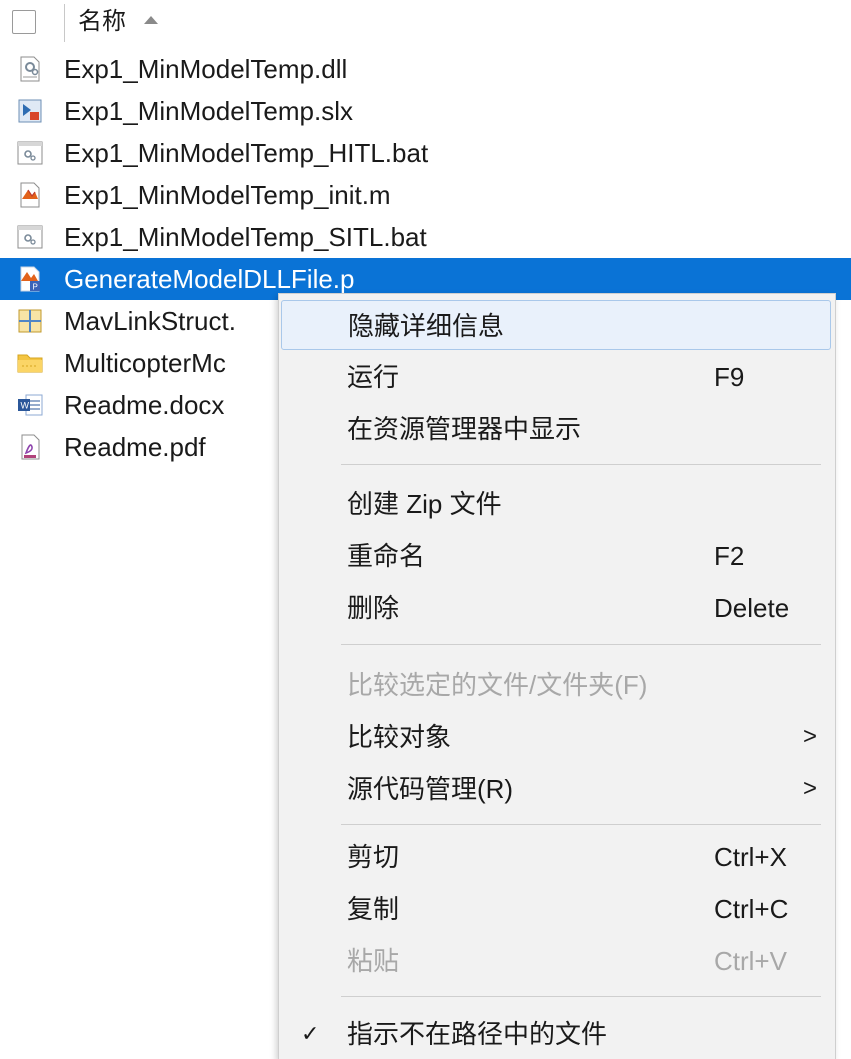  I want to click on matlab-p-file-icon: P, so click(30, 279).